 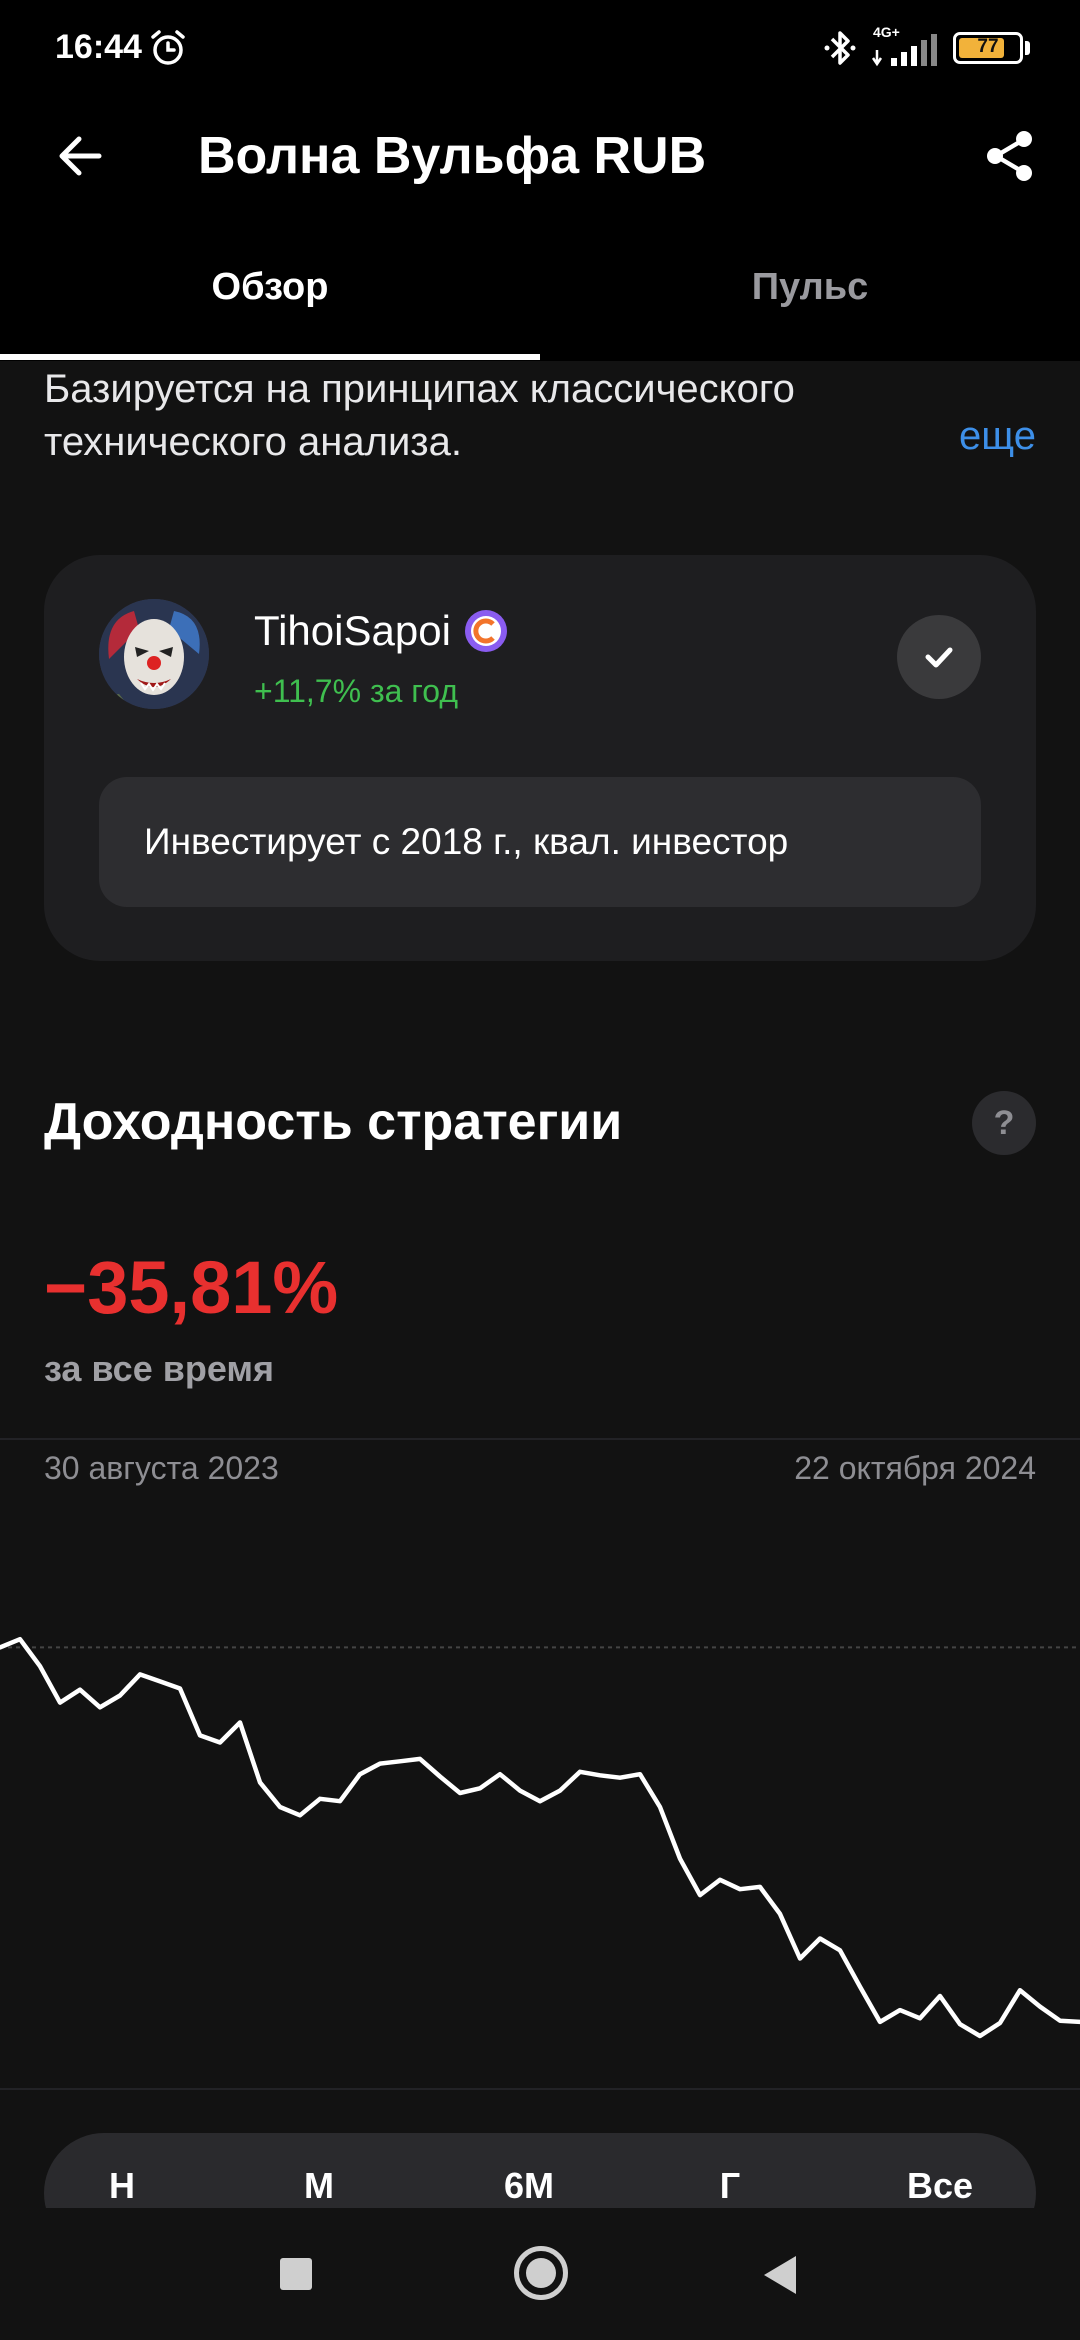 What do you see at coordinates (296, 2274) in the screenshot?
I see `recents-button` at bounding box center [296, 2274].